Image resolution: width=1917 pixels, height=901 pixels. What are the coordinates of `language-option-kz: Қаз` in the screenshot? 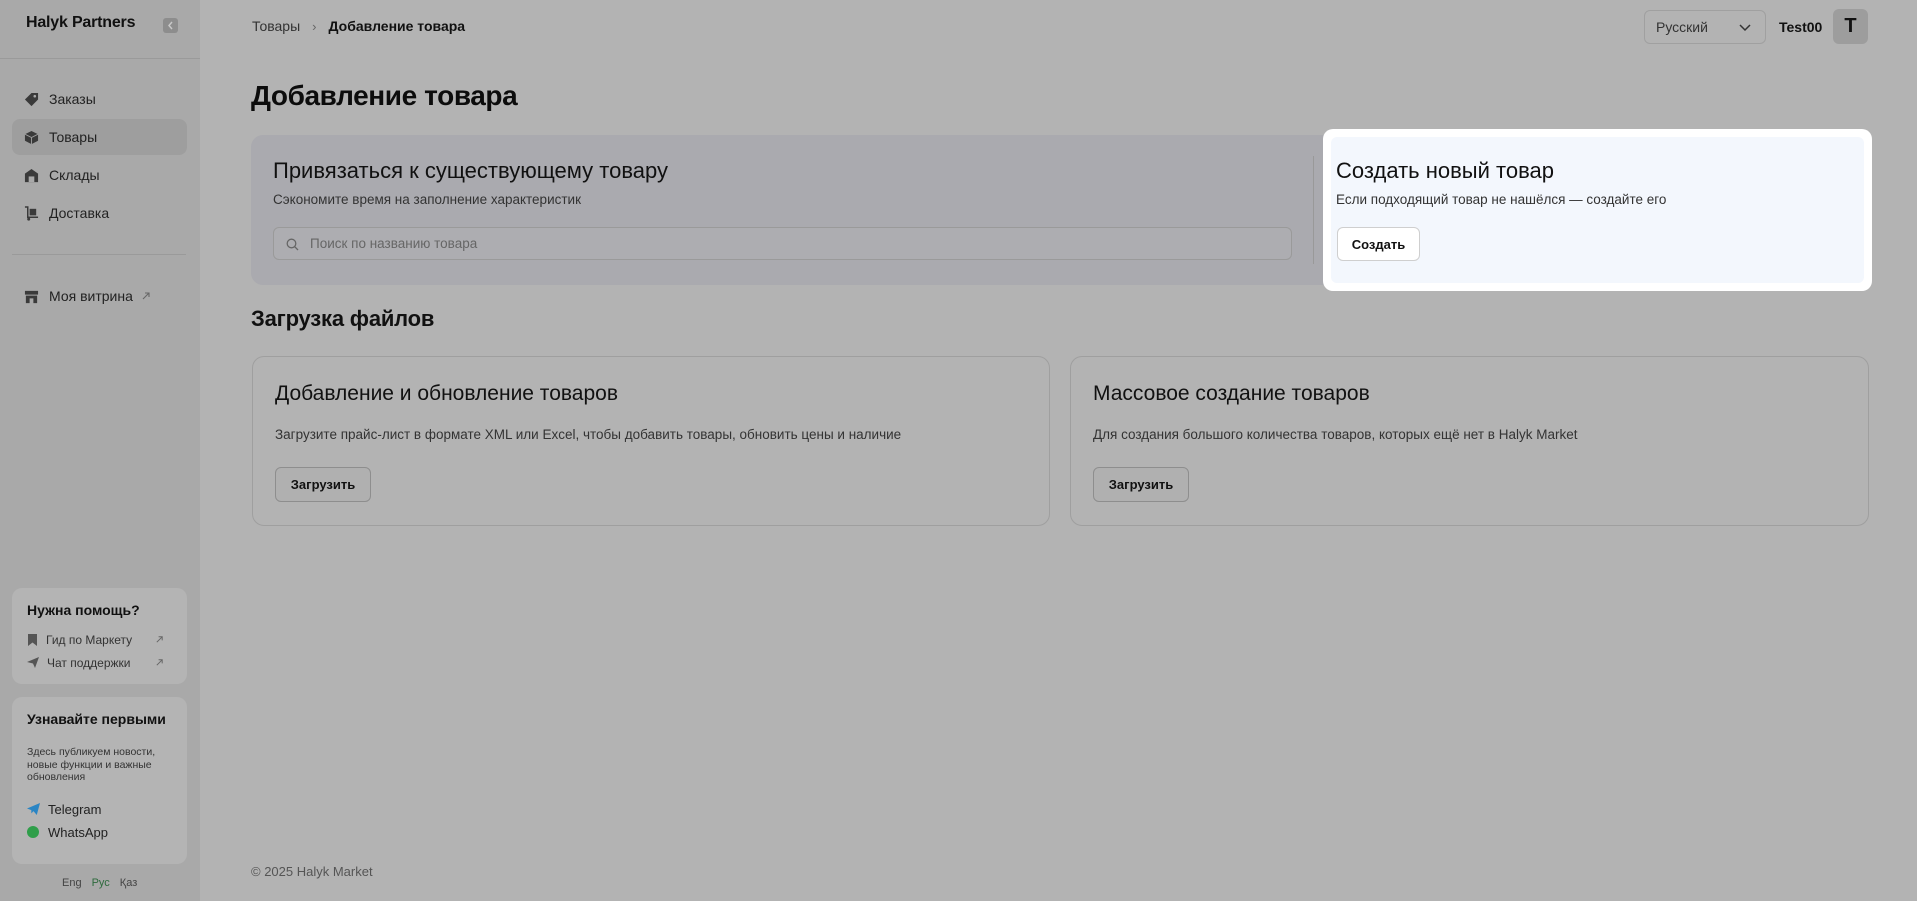 It's located at (128, 883).